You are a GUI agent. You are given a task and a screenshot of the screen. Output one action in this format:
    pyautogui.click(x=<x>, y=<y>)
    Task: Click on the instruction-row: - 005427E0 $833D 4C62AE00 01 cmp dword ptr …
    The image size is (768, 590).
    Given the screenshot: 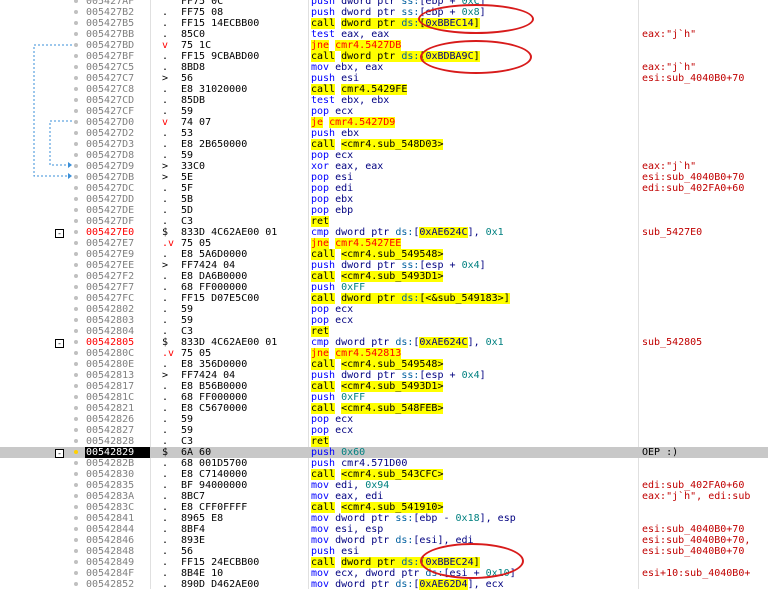 What is the action you would take?
    pyautogui.click(x=384, y=232)
    